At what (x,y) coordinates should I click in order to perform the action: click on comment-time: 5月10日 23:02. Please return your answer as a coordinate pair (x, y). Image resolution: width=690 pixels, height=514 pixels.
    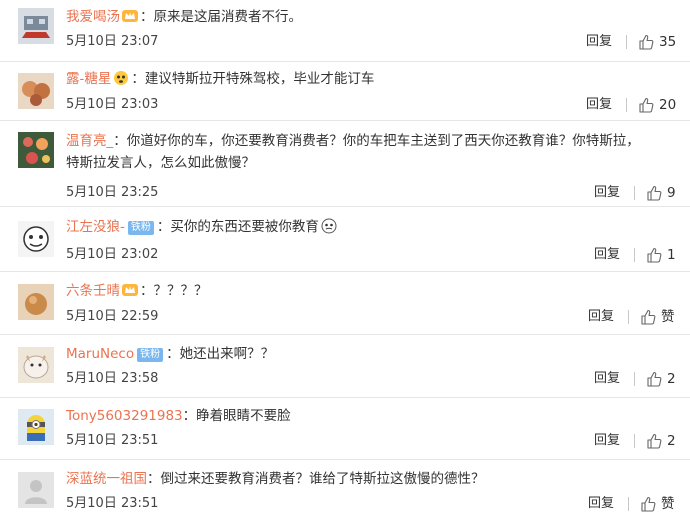
    Looking at the image, I should click on (112, 254).